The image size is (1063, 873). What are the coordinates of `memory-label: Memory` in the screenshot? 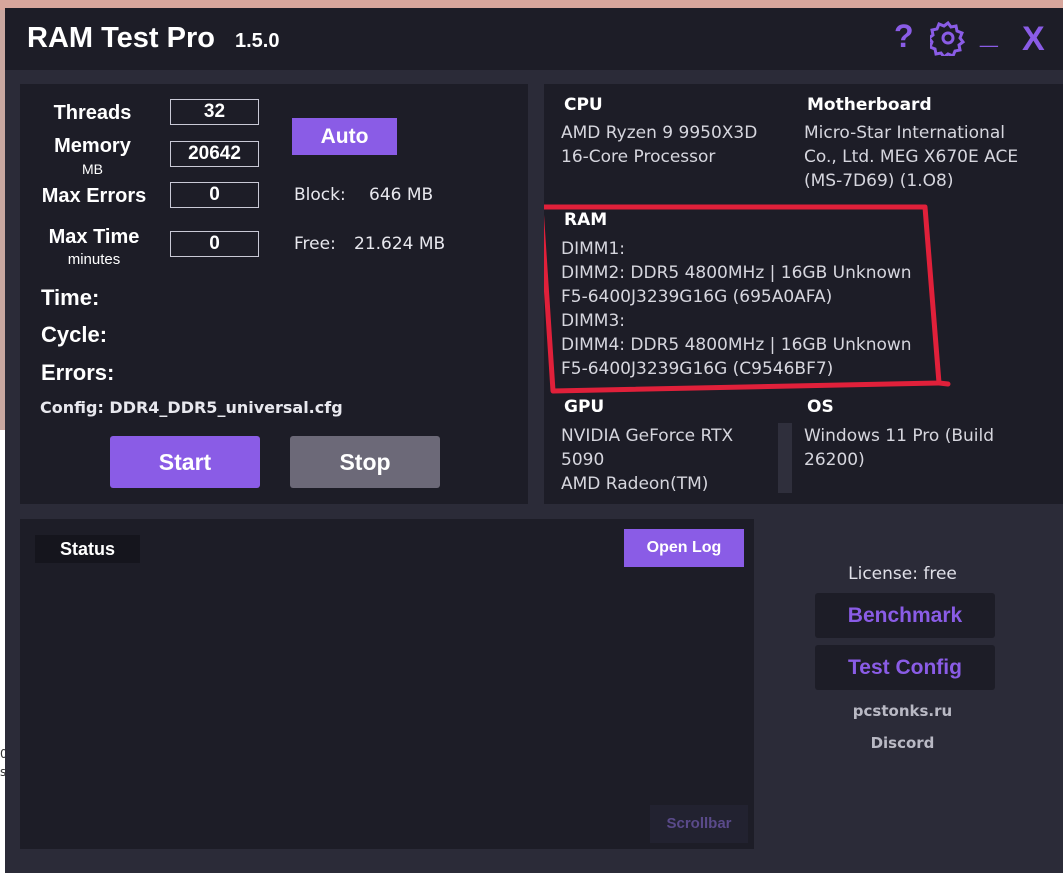 It's located at (92, 146).